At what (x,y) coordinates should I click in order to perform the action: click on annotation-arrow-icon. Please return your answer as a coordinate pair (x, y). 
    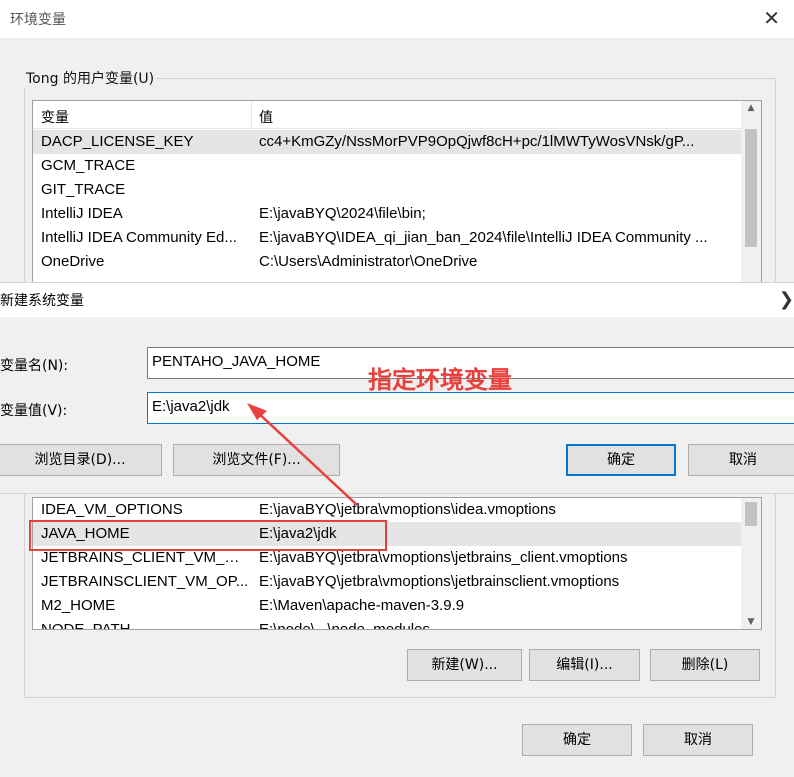
    Looking at the image, I should click on (302, 454).